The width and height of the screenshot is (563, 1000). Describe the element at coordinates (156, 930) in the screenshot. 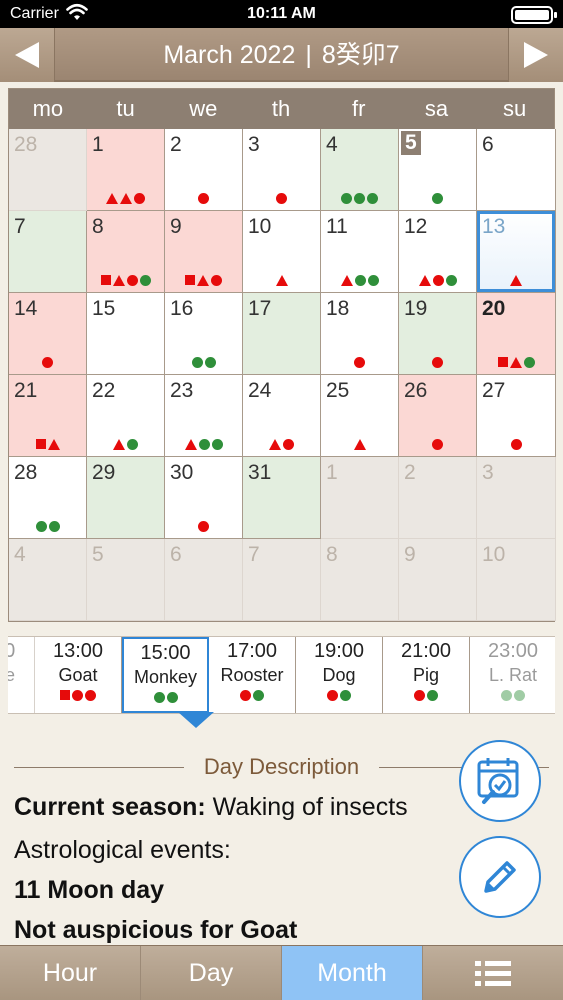

I see `auspice-note: Not auspicious for Goat` at that location.